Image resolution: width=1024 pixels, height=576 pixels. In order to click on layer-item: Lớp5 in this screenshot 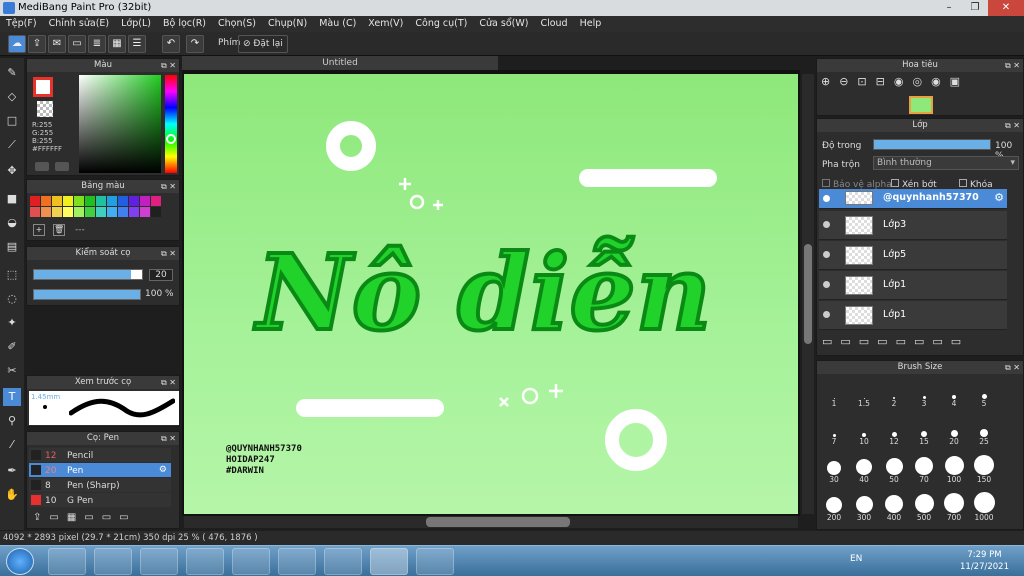, I will do `click(913, 255)`.